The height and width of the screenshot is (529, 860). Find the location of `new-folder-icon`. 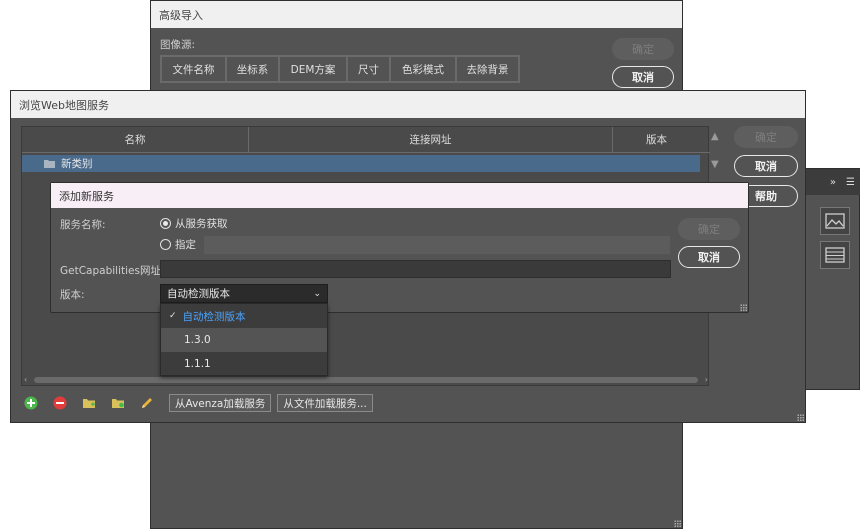

new-folder-icon is located at coordinates (89, 403).